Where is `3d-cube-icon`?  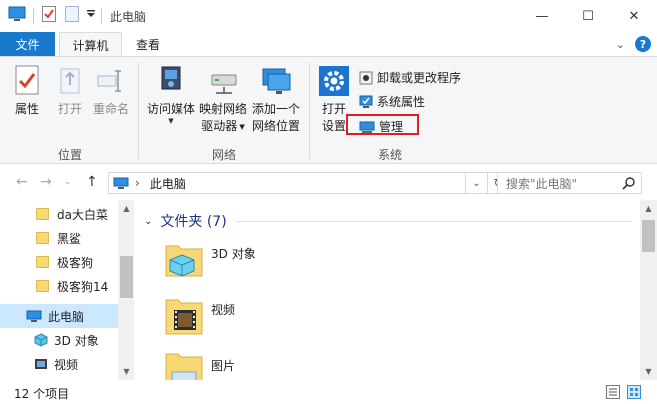 3d-cube-icon is located at coordinates (41, 340).